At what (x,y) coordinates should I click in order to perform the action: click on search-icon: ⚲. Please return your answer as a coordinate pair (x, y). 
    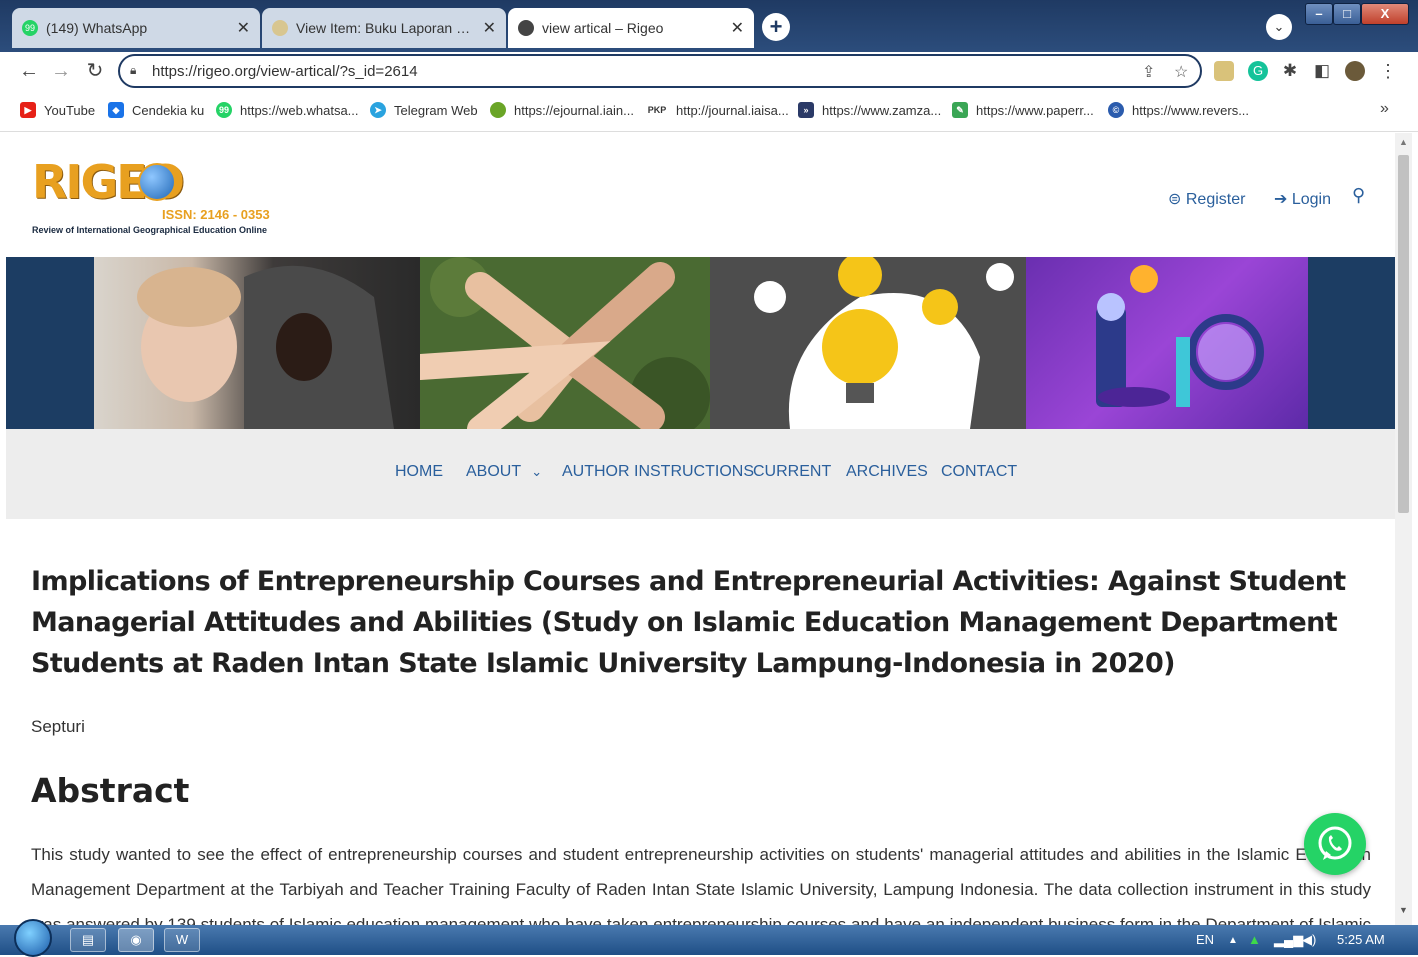
    Looking at the image, I should click on (1358, 195).